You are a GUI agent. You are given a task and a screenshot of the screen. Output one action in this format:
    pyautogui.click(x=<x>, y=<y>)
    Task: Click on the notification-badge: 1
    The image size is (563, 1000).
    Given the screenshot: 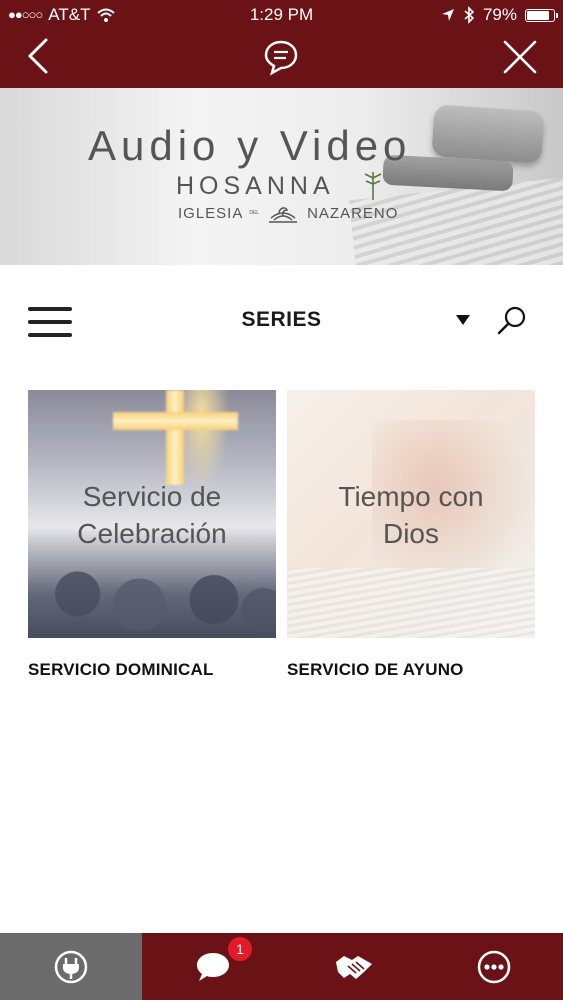 What is the action you would take?
    pyautogui.click(x=240, y=949)
    